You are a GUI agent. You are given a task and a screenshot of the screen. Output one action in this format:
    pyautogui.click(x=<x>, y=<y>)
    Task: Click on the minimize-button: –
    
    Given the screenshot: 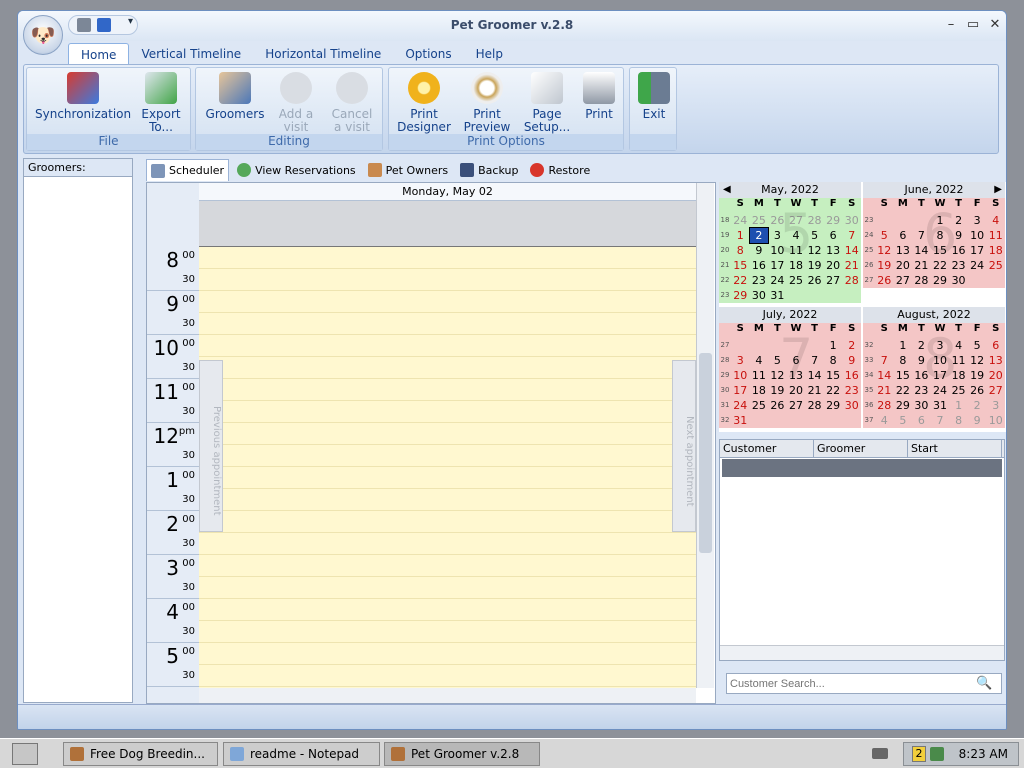 What is the action you would take?
    pyautogui.click(x=951, y=24)
    